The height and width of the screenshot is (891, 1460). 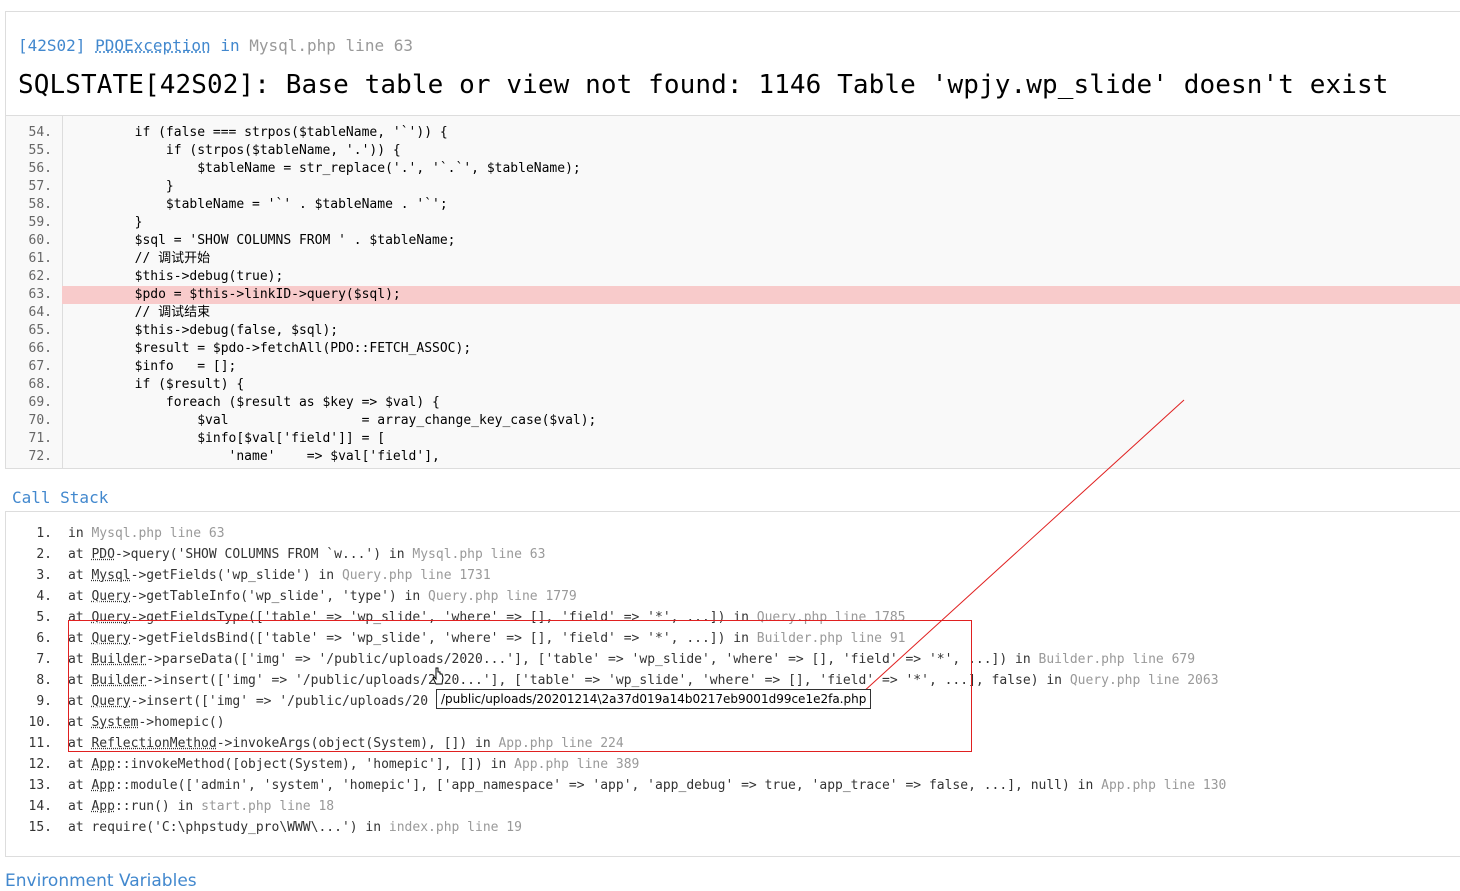 What do you see at coordinates (102, 554) in the screenshot?
I see `frame-class-link: PDO` at bounding box center [102, 554].